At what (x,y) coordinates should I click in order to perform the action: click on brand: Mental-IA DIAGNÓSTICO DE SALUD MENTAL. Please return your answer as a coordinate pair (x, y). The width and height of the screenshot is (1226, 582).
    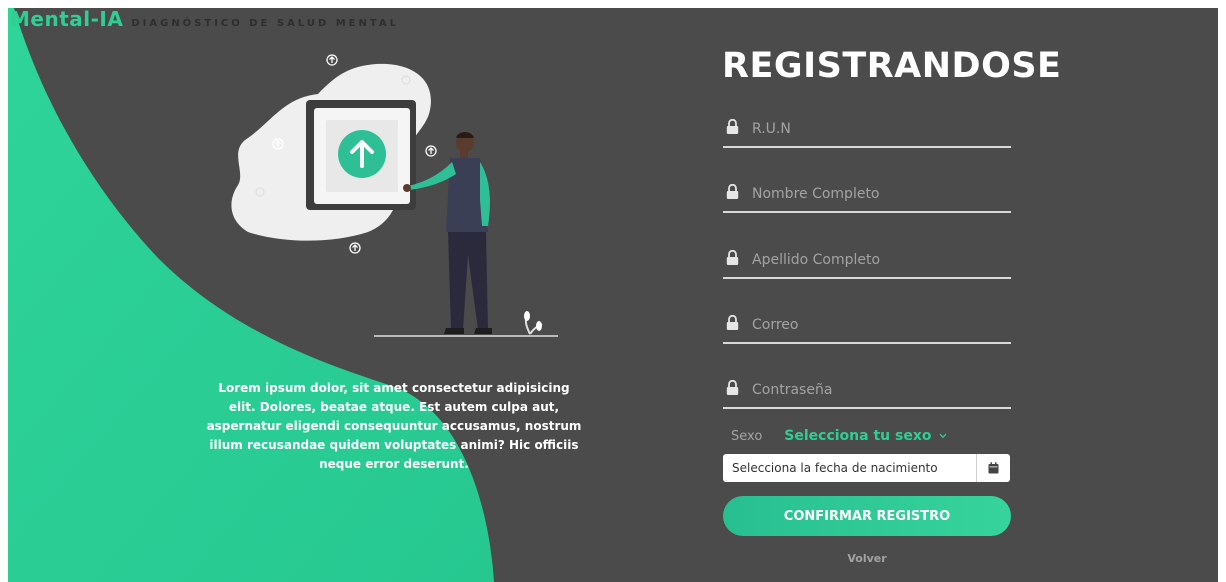
    Looking at the image, I should click on (204, 19).